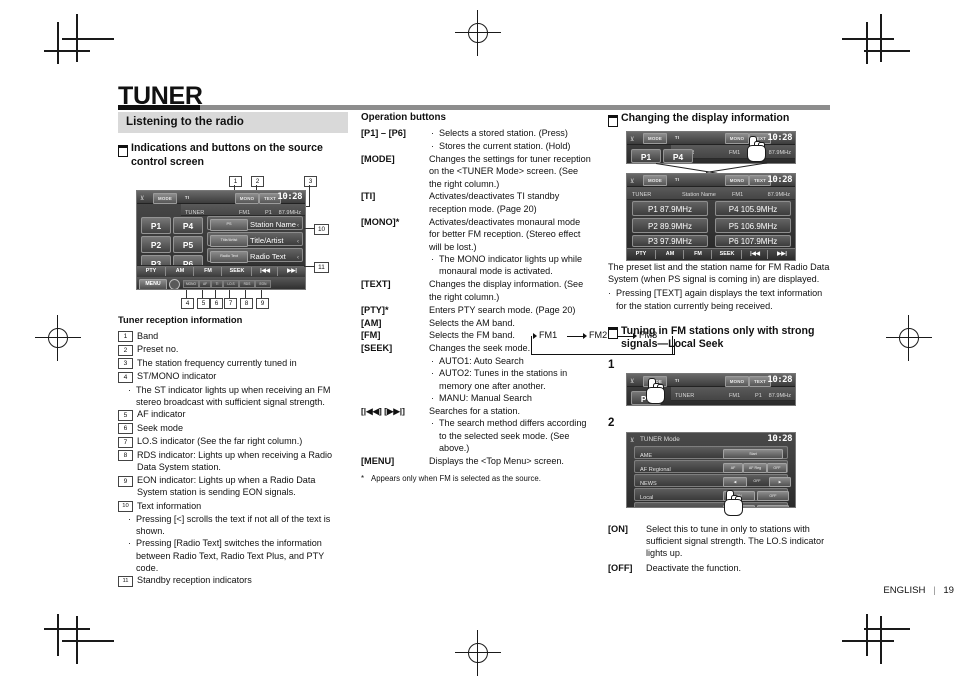 Image resolution: width=954 pixels, height=676 pixels. I want to click on device-text-row-radio-text: Radio Text Radio Text ‹, so click(255, 256).